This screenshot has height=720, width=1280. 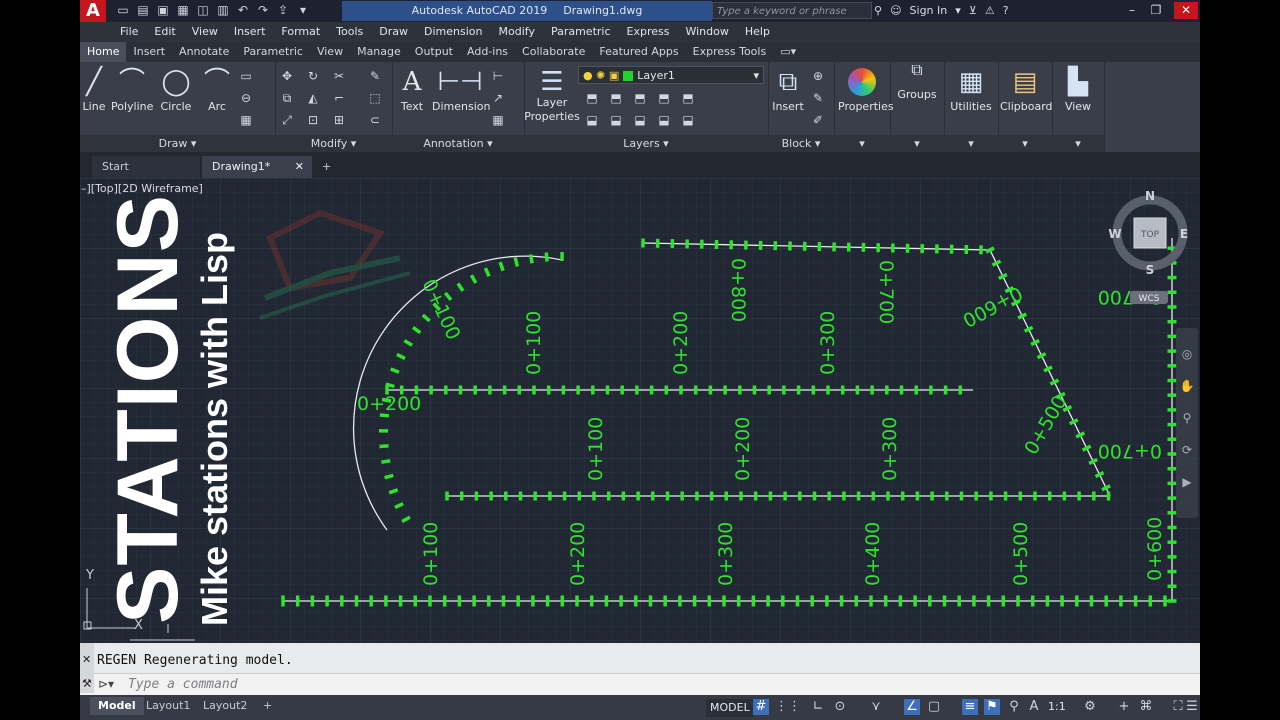 What do you see at coordinates (730, 708) in the screenshot?
I see `model-space-button: MODEL` at bounding box center [730, 708].